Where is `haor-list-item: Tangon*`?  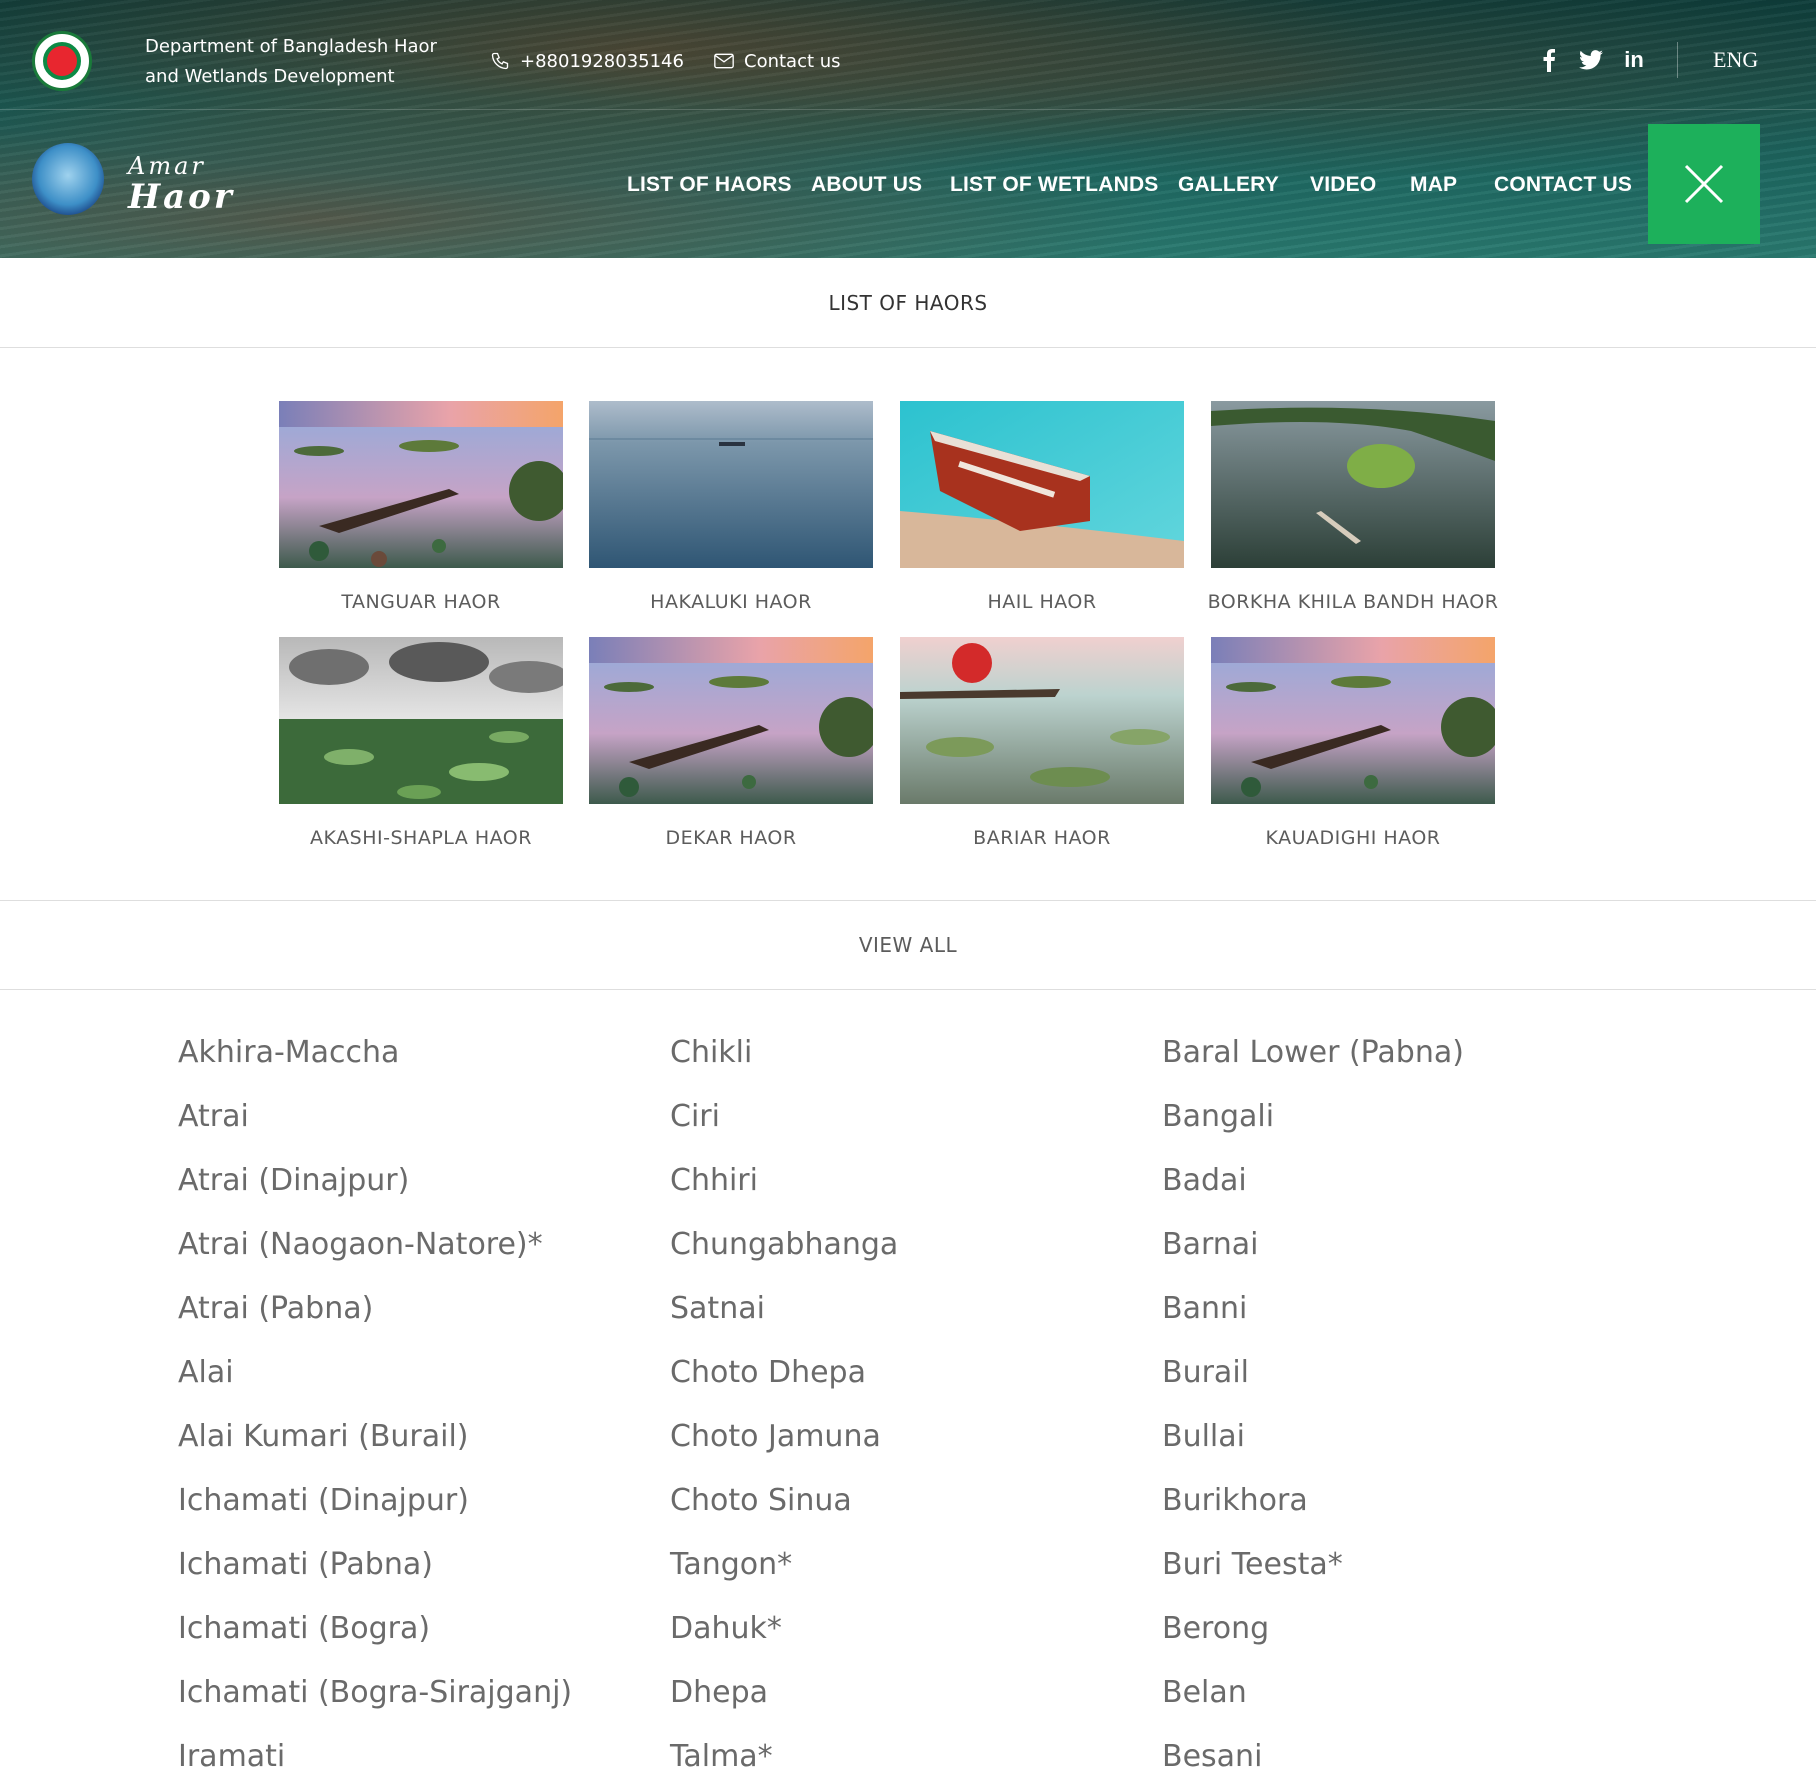
haor-list-item: Tangon* is located at coordinates (731, 1565).